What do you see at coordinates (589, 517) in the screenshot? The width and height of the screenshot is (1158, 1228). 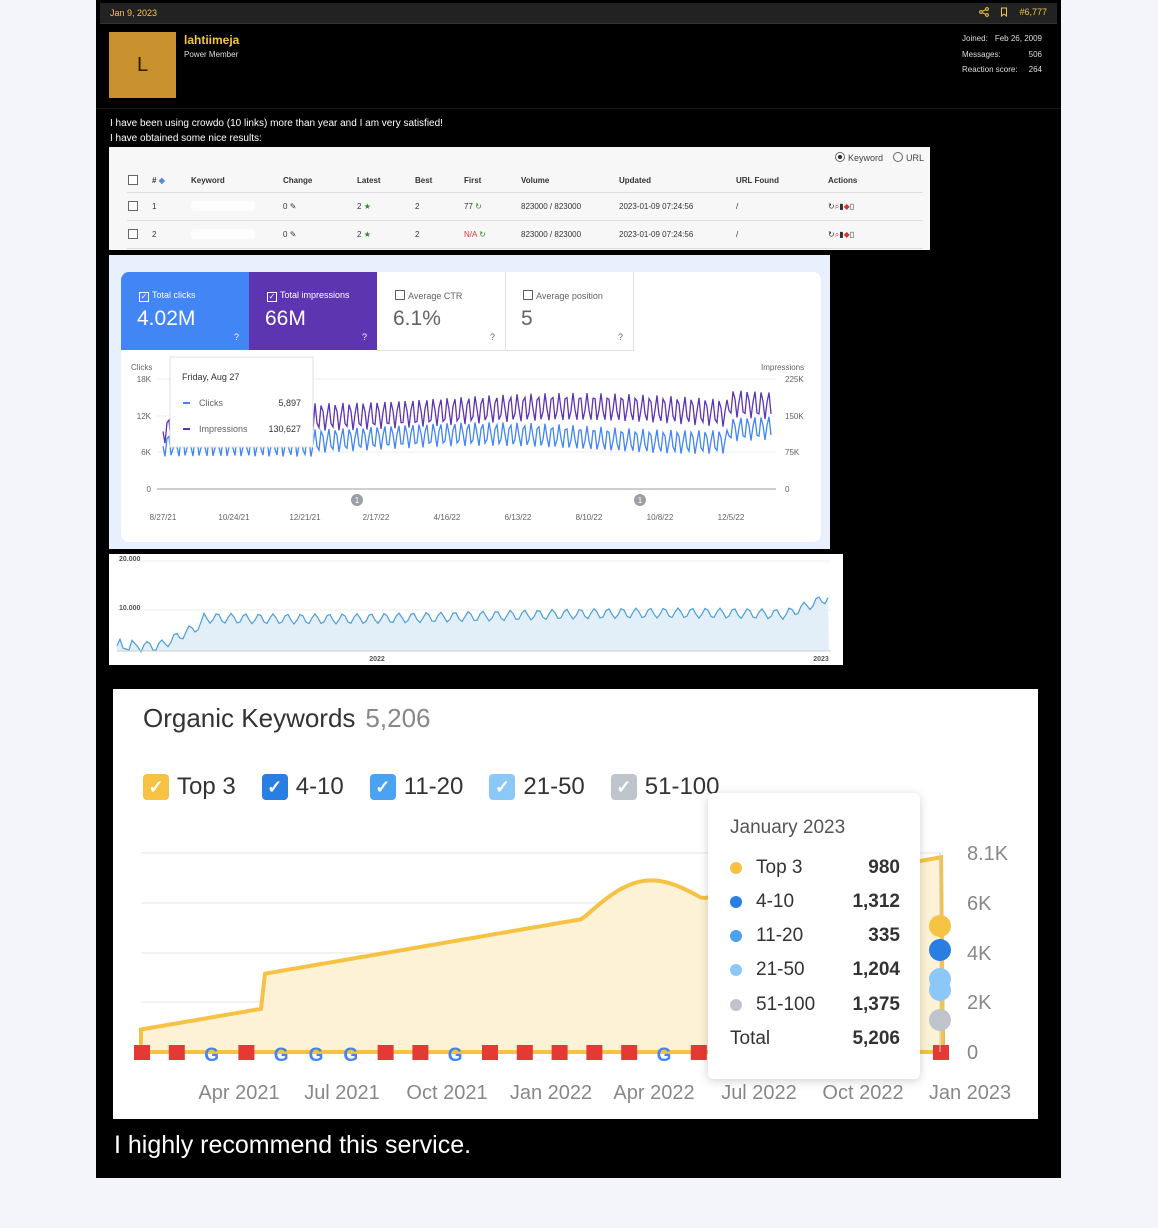 I see `x-tick: 8/10/22` at bounding box center [589, 517].